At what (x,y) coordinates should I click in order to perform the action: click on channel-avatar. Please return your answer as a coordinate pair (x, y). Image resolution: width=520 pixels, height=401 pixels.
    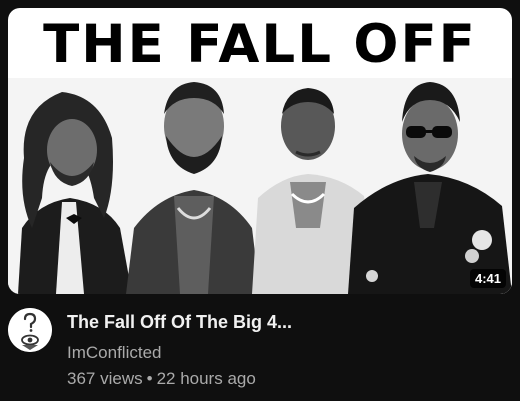
    Looking at the image, I should click on (30, 330).